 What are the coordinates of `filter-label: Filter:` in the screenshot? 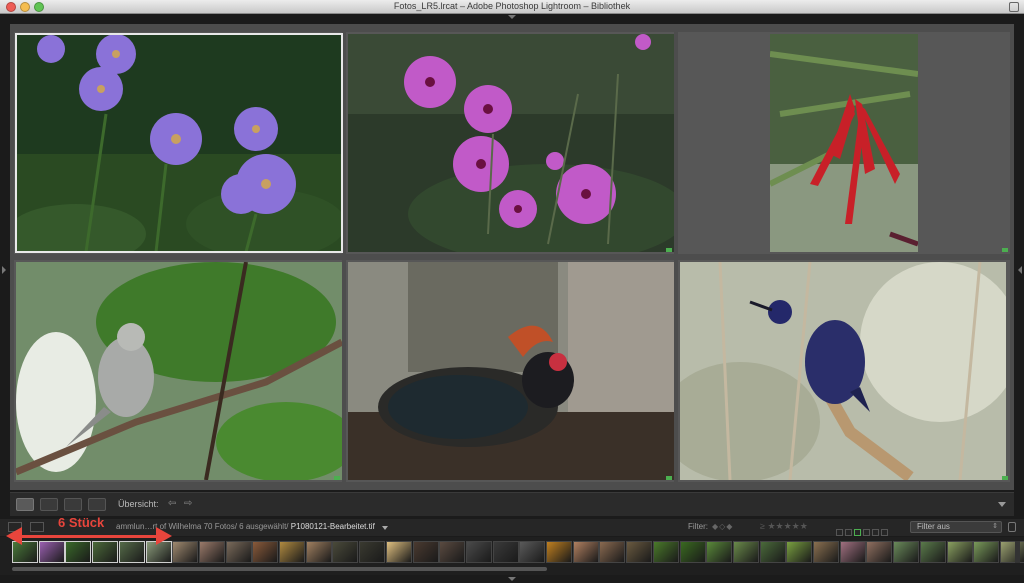 It's located at (698, 526).